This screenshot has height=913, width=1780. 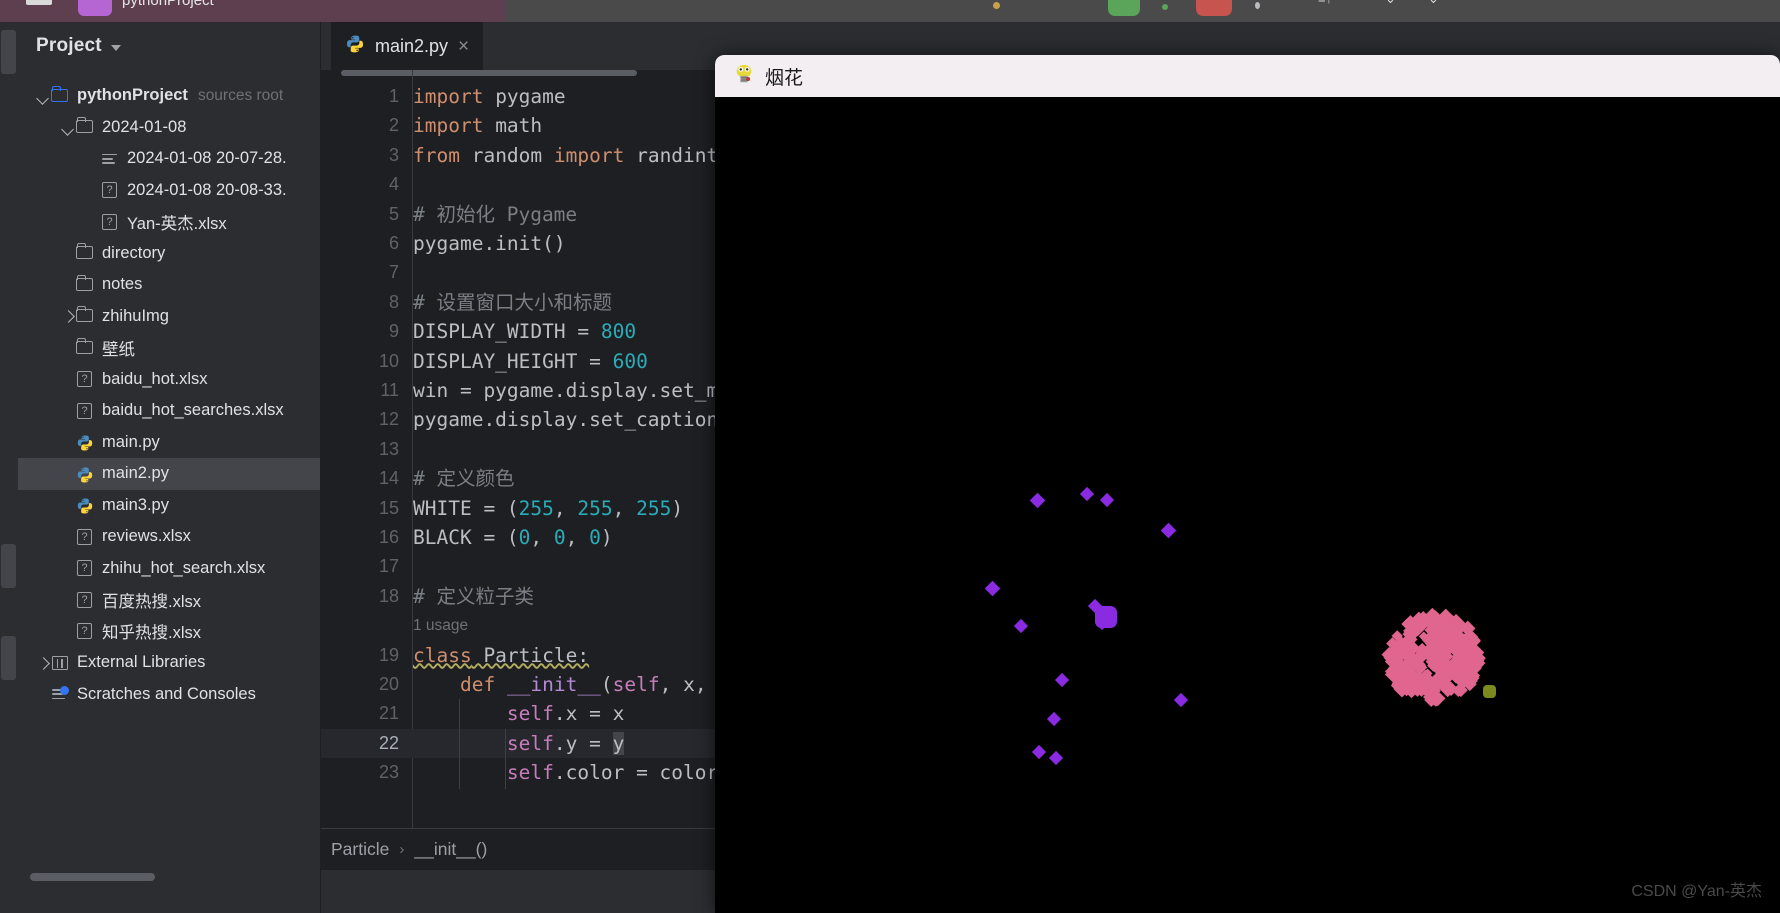 I want to click on warning-dot-icon, so click(x=996, y=5).